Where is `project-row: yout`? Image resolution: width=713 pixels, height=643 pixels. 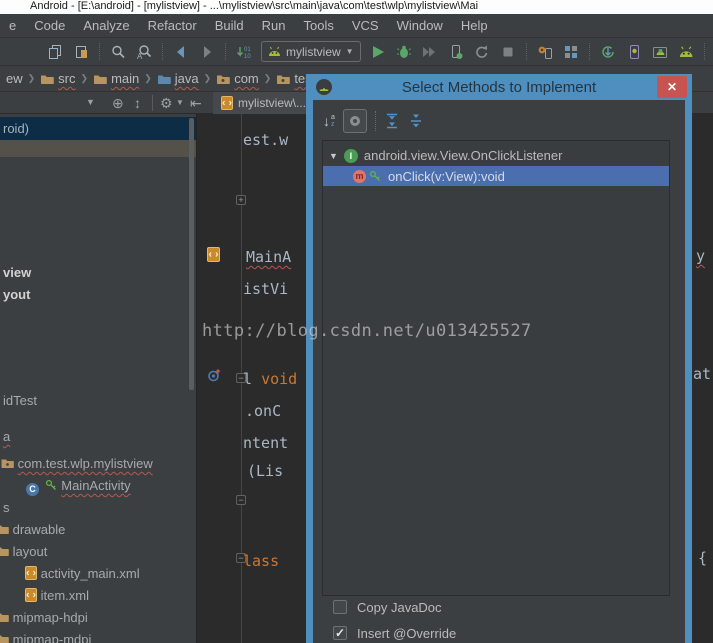 project-row: yout is located at coordinates (16, 294).